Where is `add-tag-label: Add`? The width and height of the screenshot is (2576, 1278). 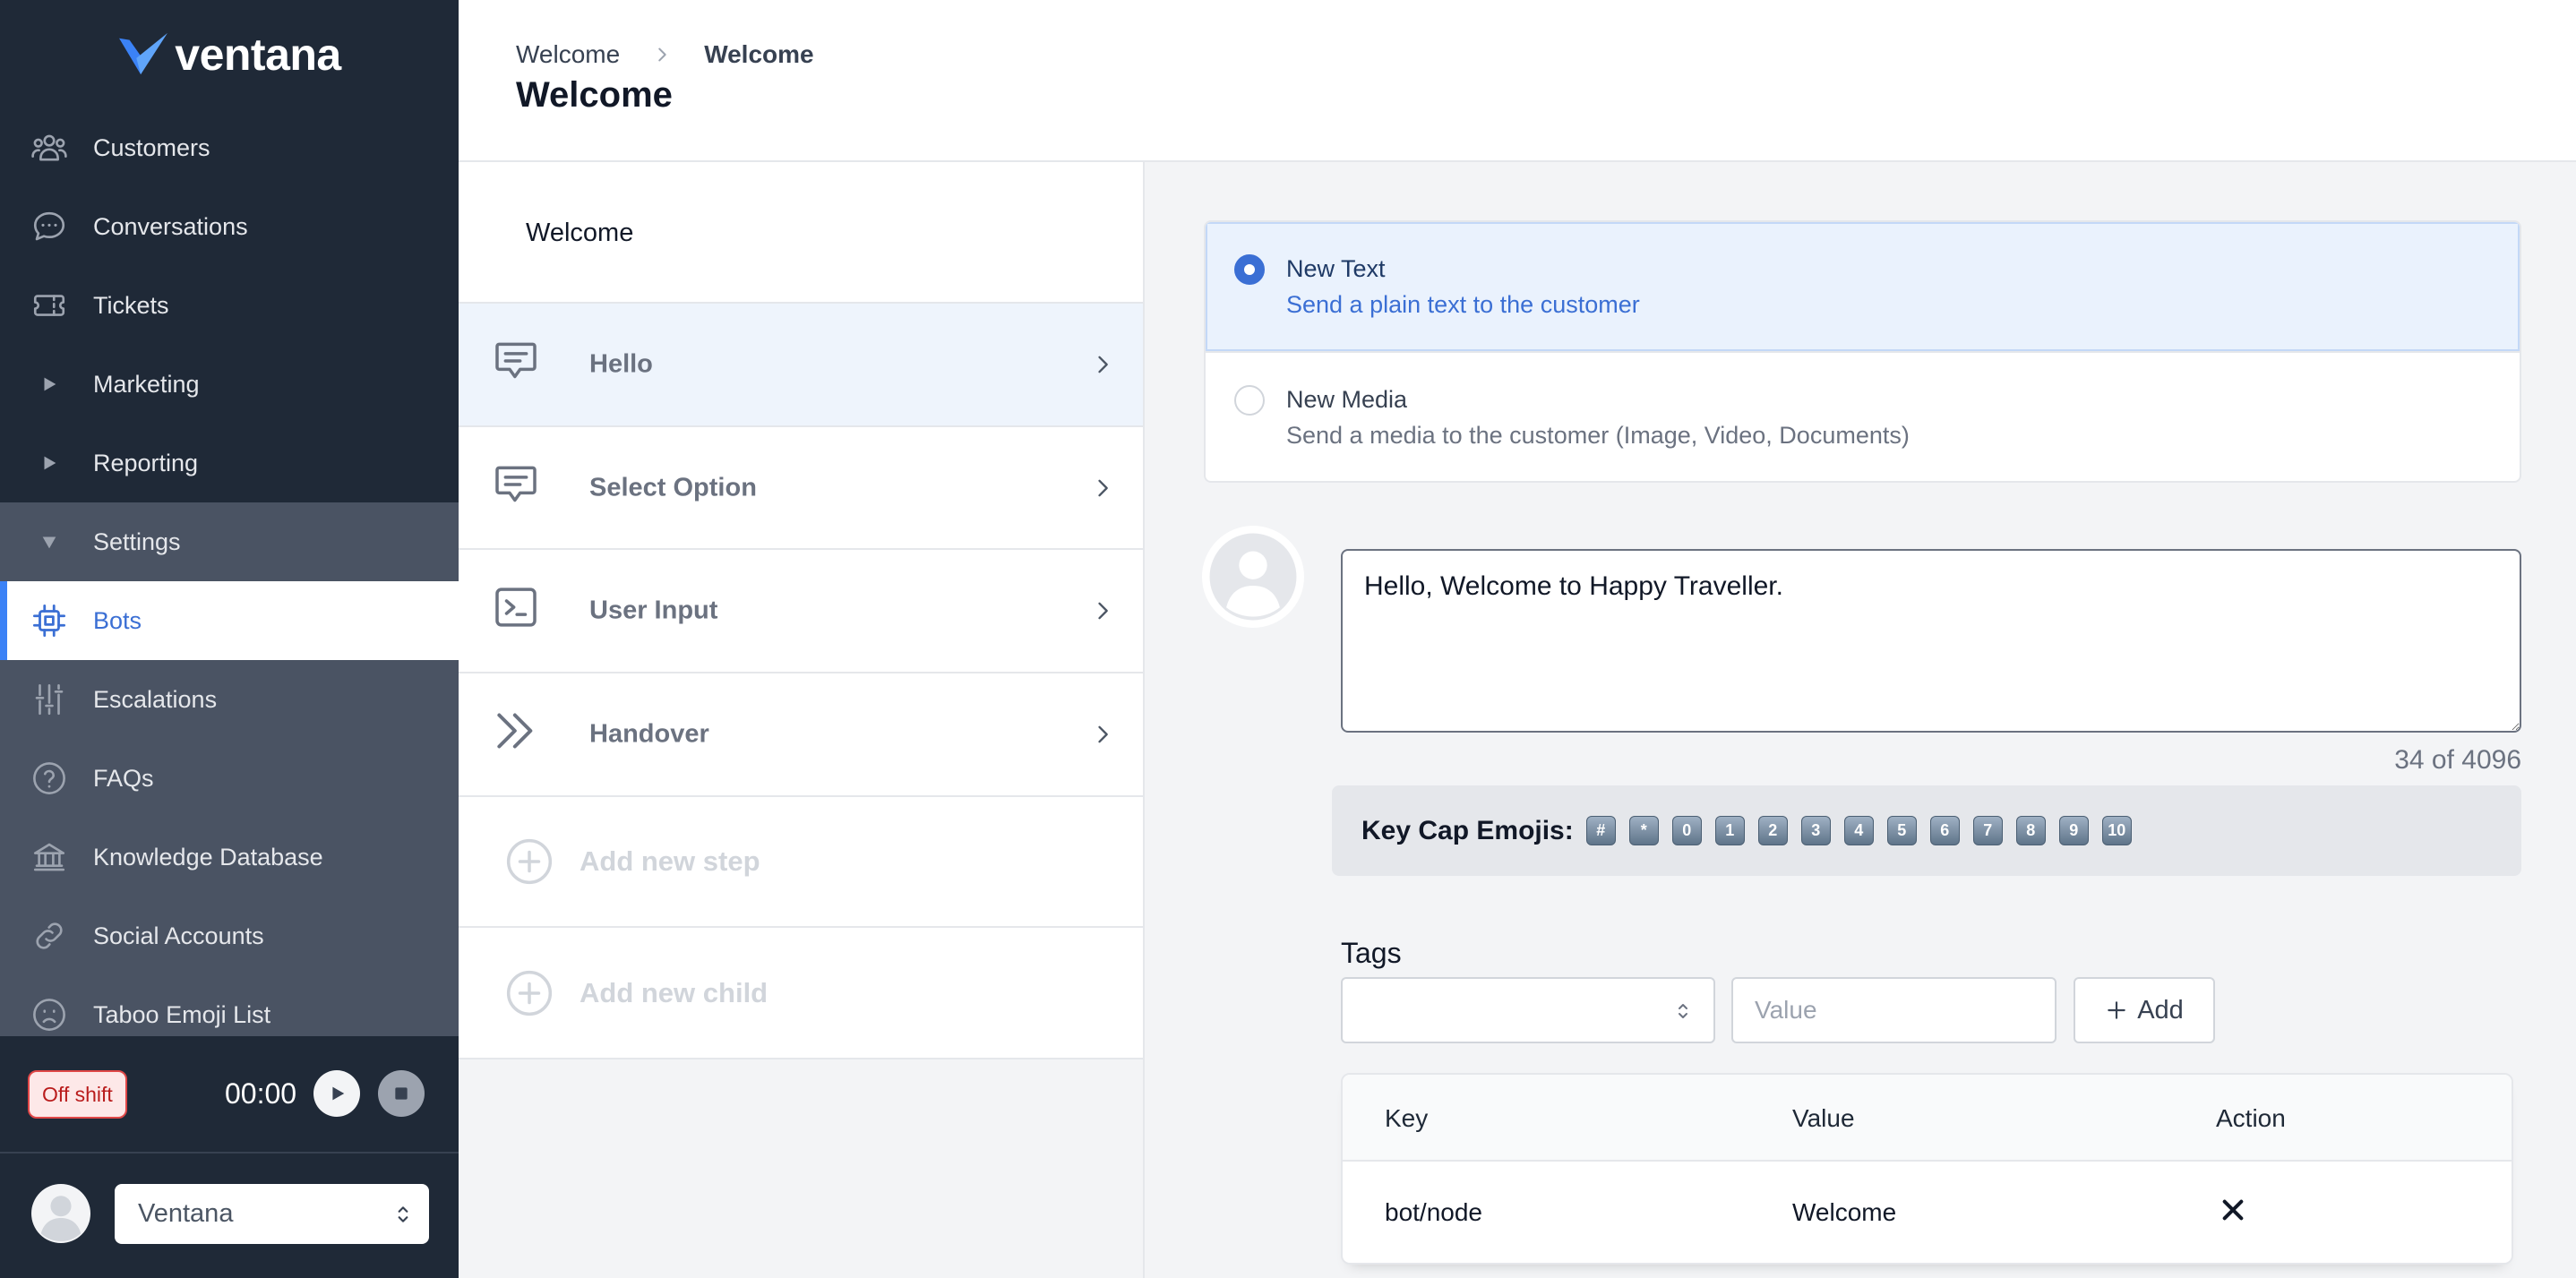
add-tag-label: Add is located at coordinates (2160, 1010).